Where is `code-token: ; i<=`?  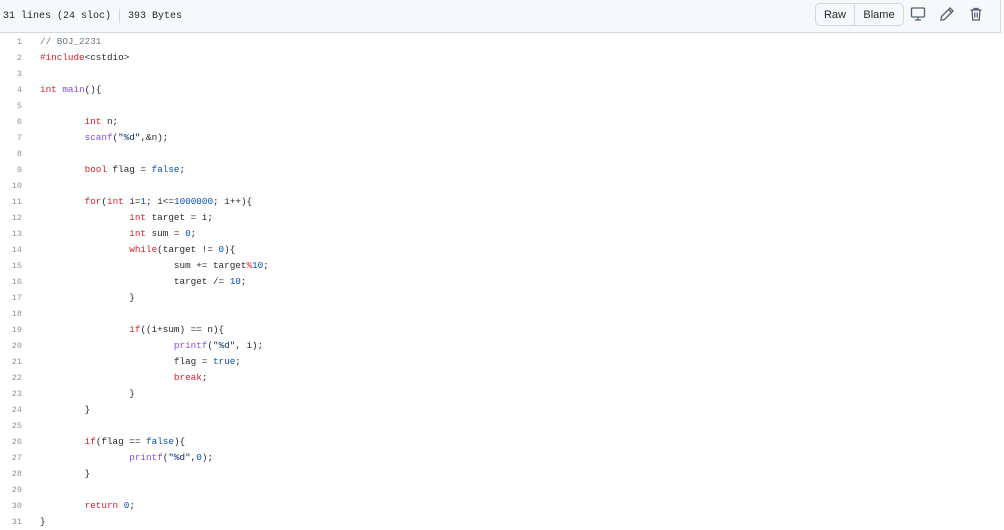
code-token: ; i<= is located at coordinates (160, 201).